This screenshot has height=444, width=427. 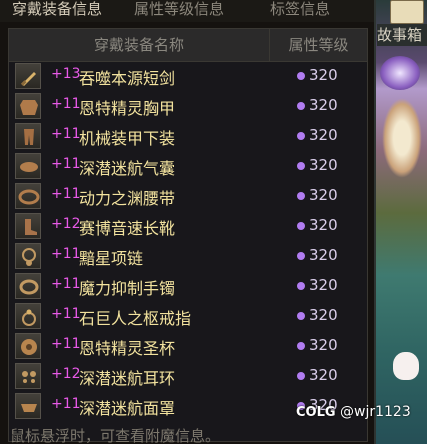 I want to click on belt-icon, so click(x=28, y=196).